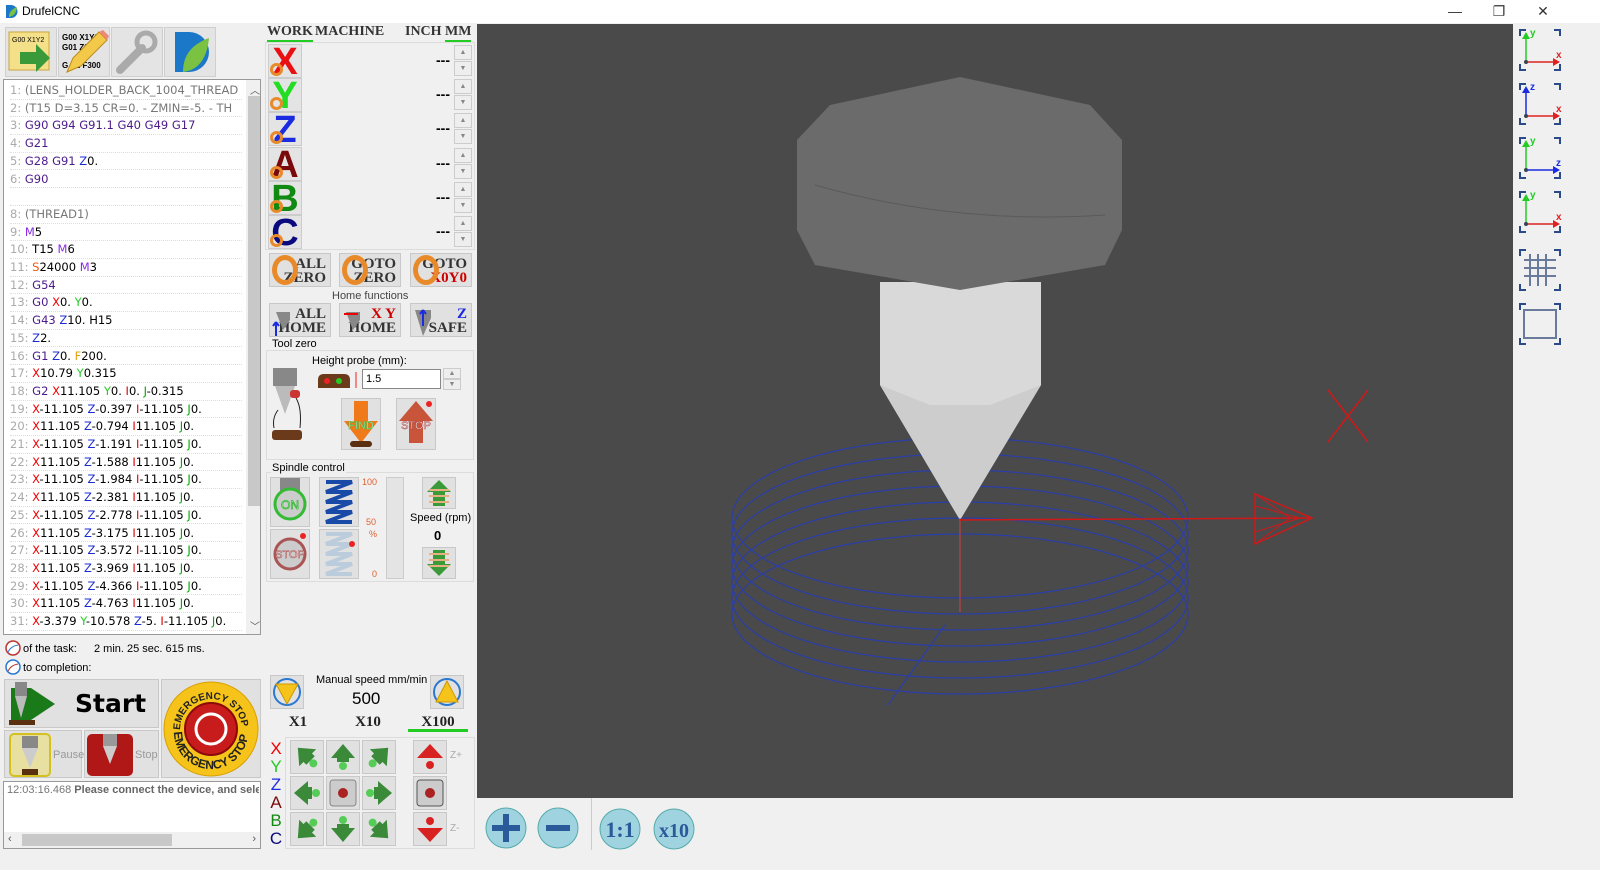 This screenshot has width=1600, height=870. Describe the element at coordinates (401, 379) in the screenshot. I see `height-probe-input` at that location.